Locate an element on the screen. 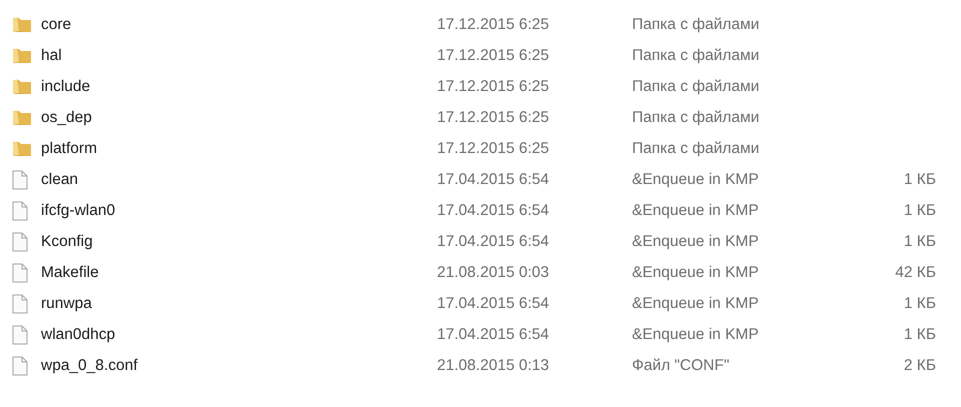  file-name: runwpa is located at coordinates (239, 303).